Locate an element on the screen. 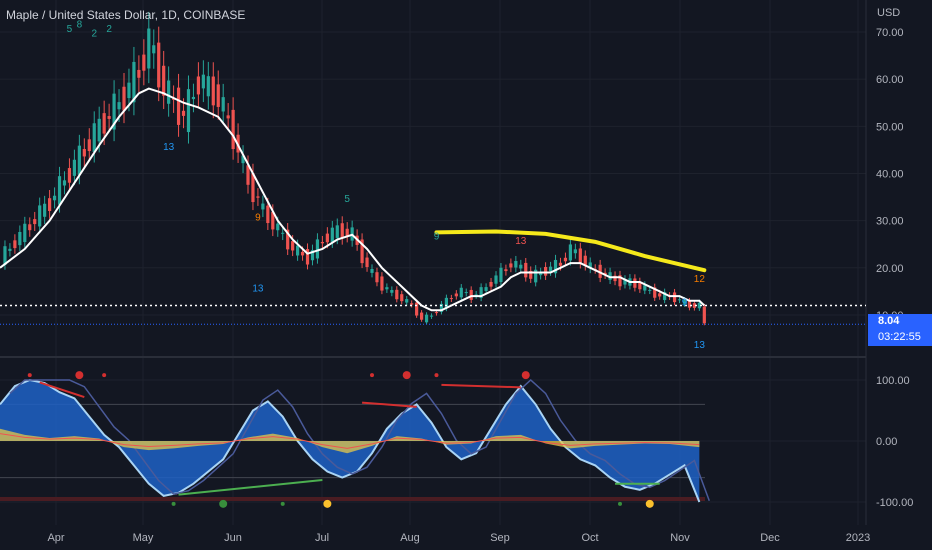  x-tick-label: Jul is located at coordinates (322, 538).